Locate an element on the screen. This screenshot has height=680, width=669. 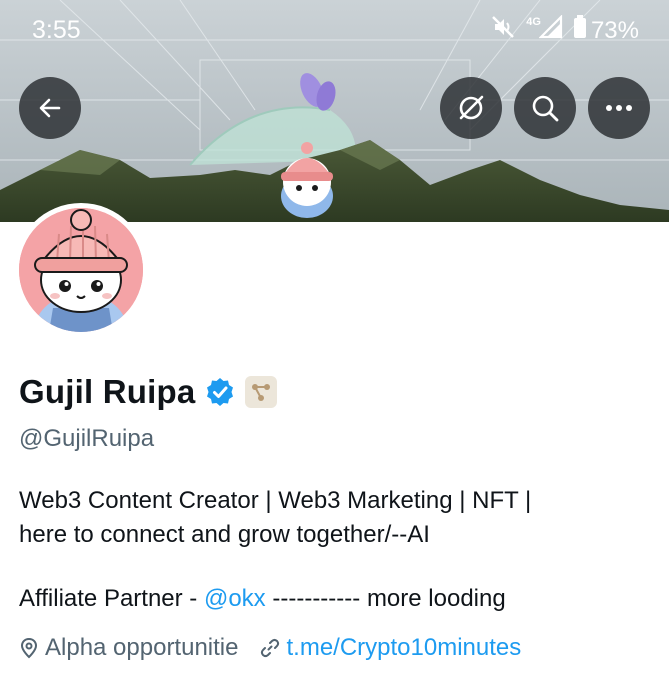
link-icon is located at coordinates (270, 648).